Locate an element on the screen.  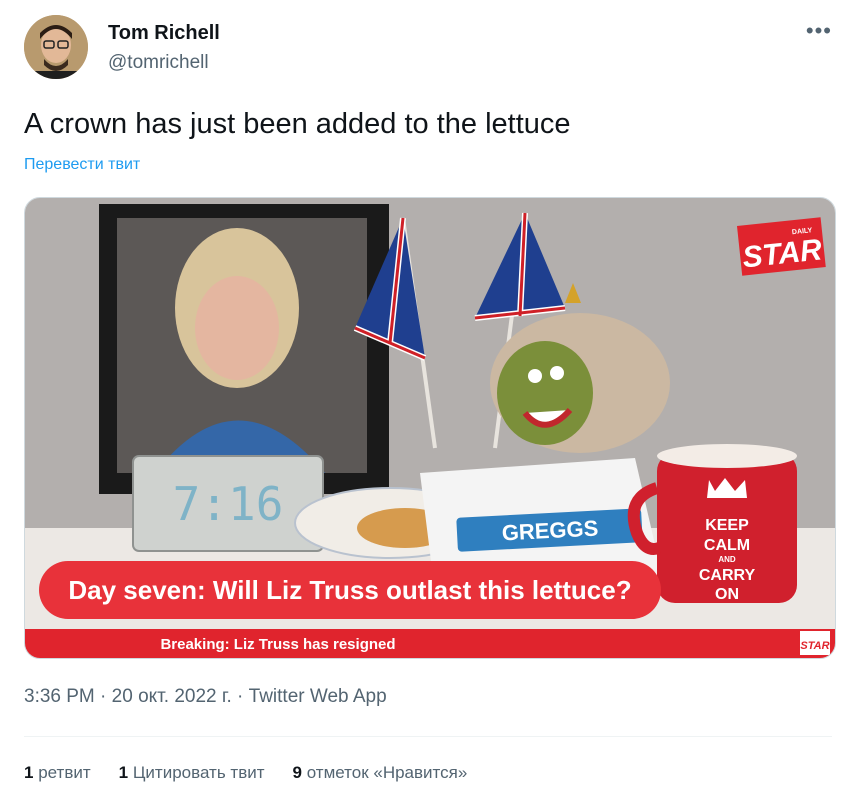
likes-stat: 9 отметок «Нравится» is located at coordinates (380, 773).